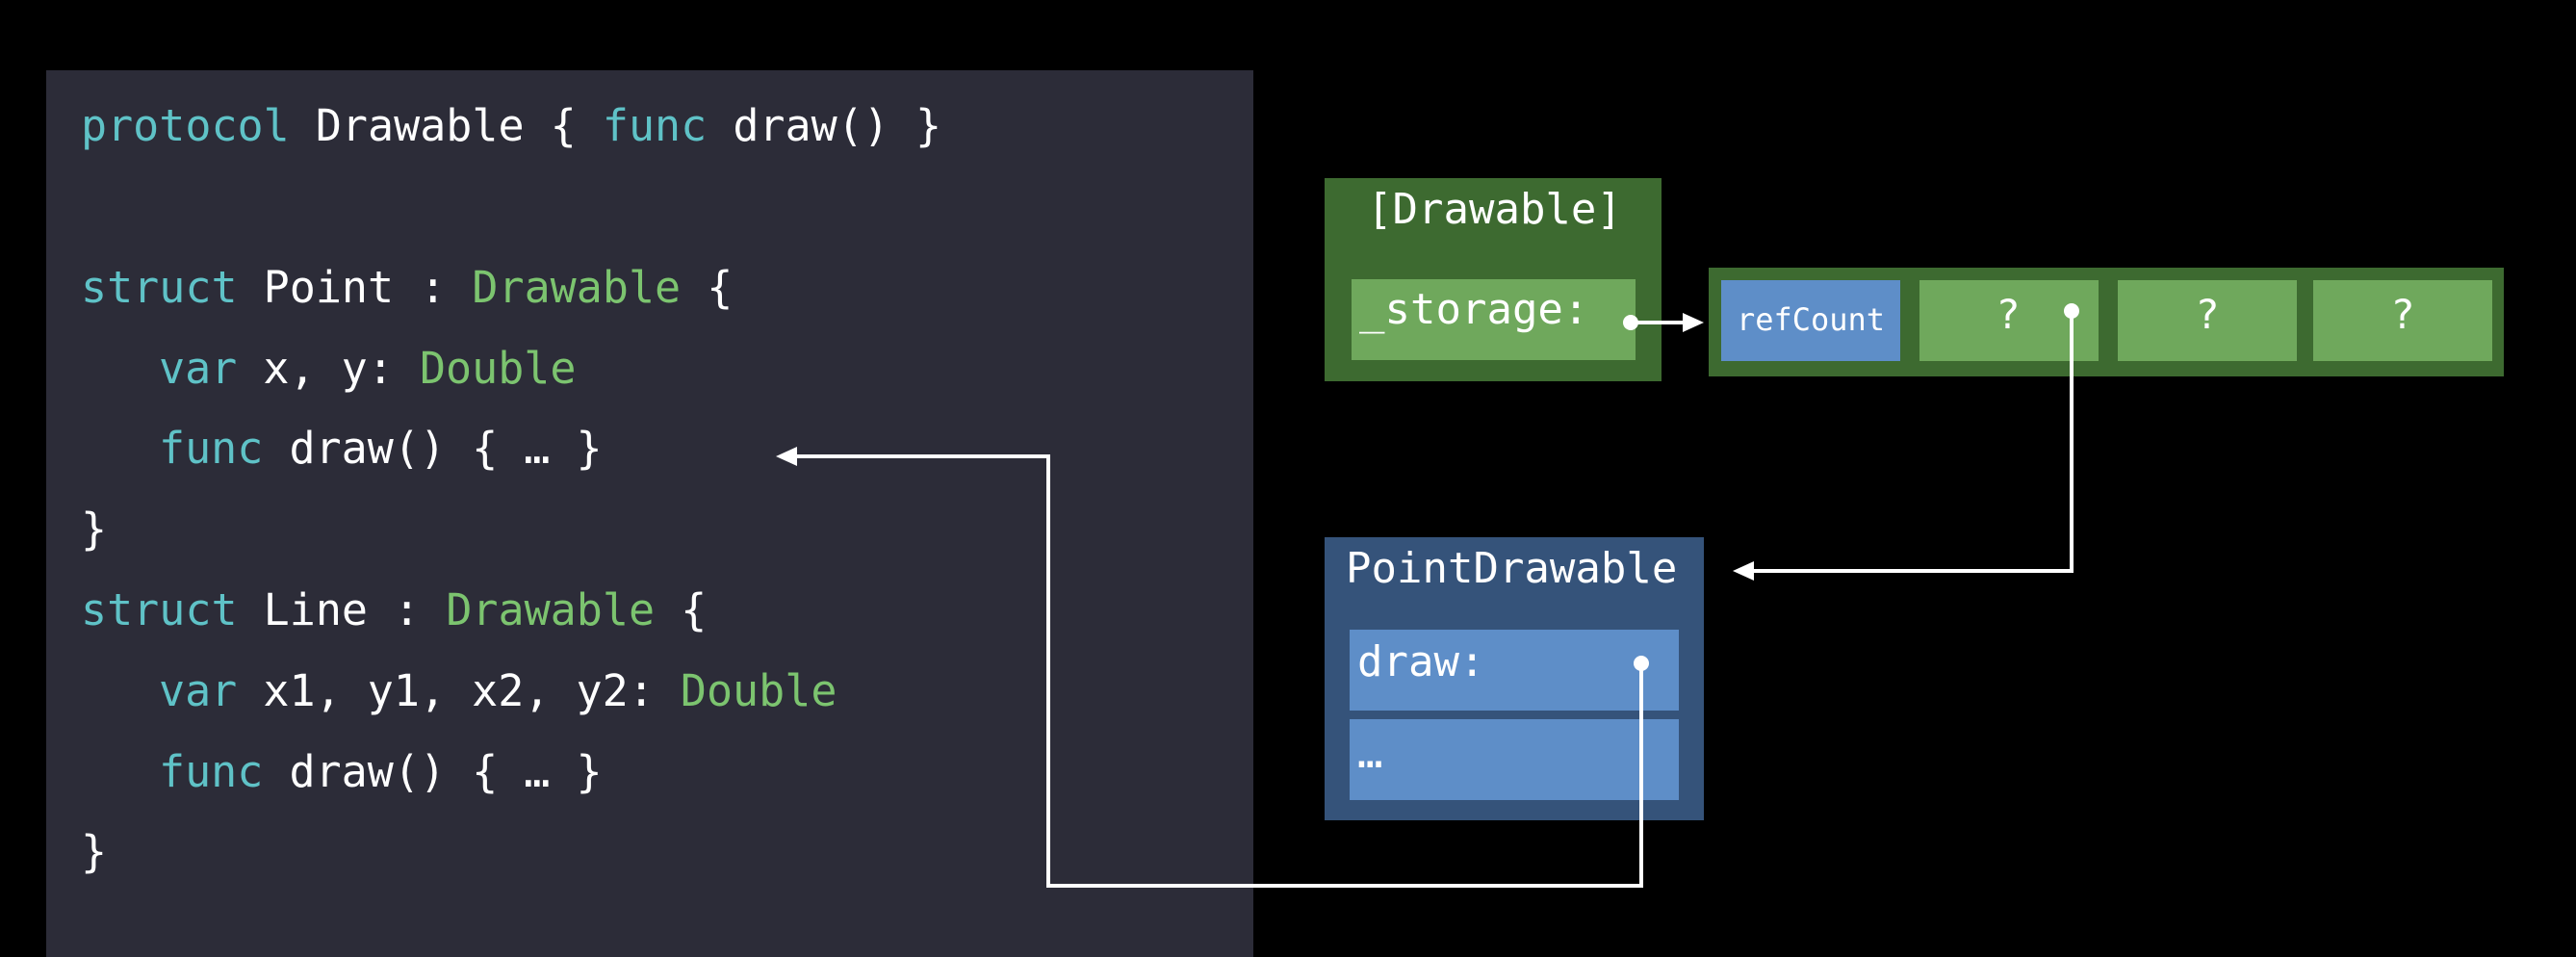  I want to click on witness-pointer-arrow, so click(1906, 442).